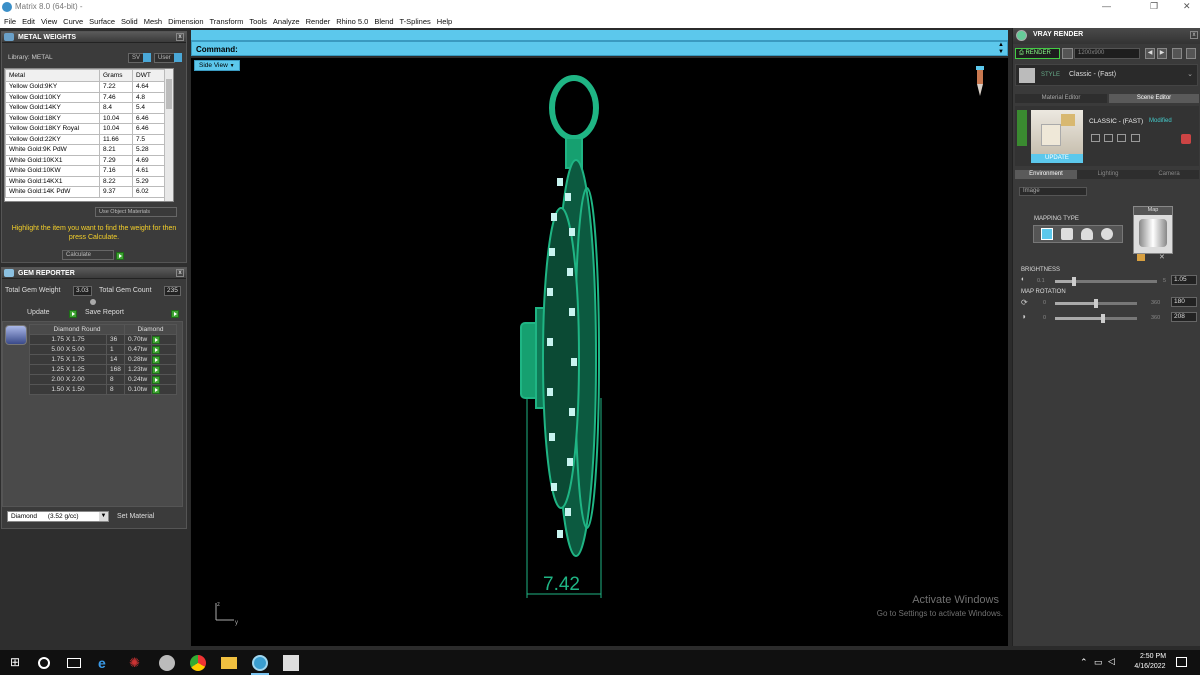 This screenshot has width=1200, height=675. I want to click on table-row: White Gold:10KX1 7.29 4.69, so click(89, 160).